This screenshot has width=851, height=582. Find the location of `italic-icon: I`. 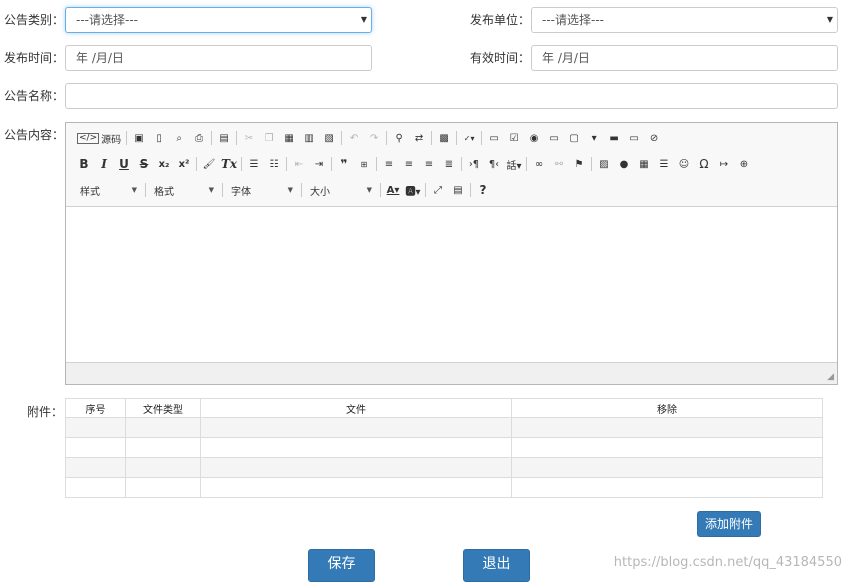

italic-icon: I is located at coordinates (104, 164).